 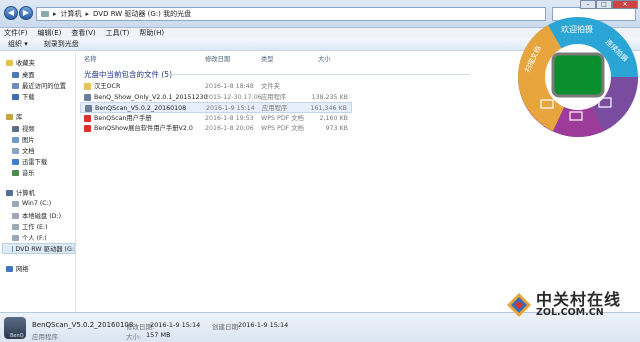 What do you see at coordinates (71, 14) in the screenshot?
I see `breadcrumb-computer: 计算机` at bounding box center [71, 14].